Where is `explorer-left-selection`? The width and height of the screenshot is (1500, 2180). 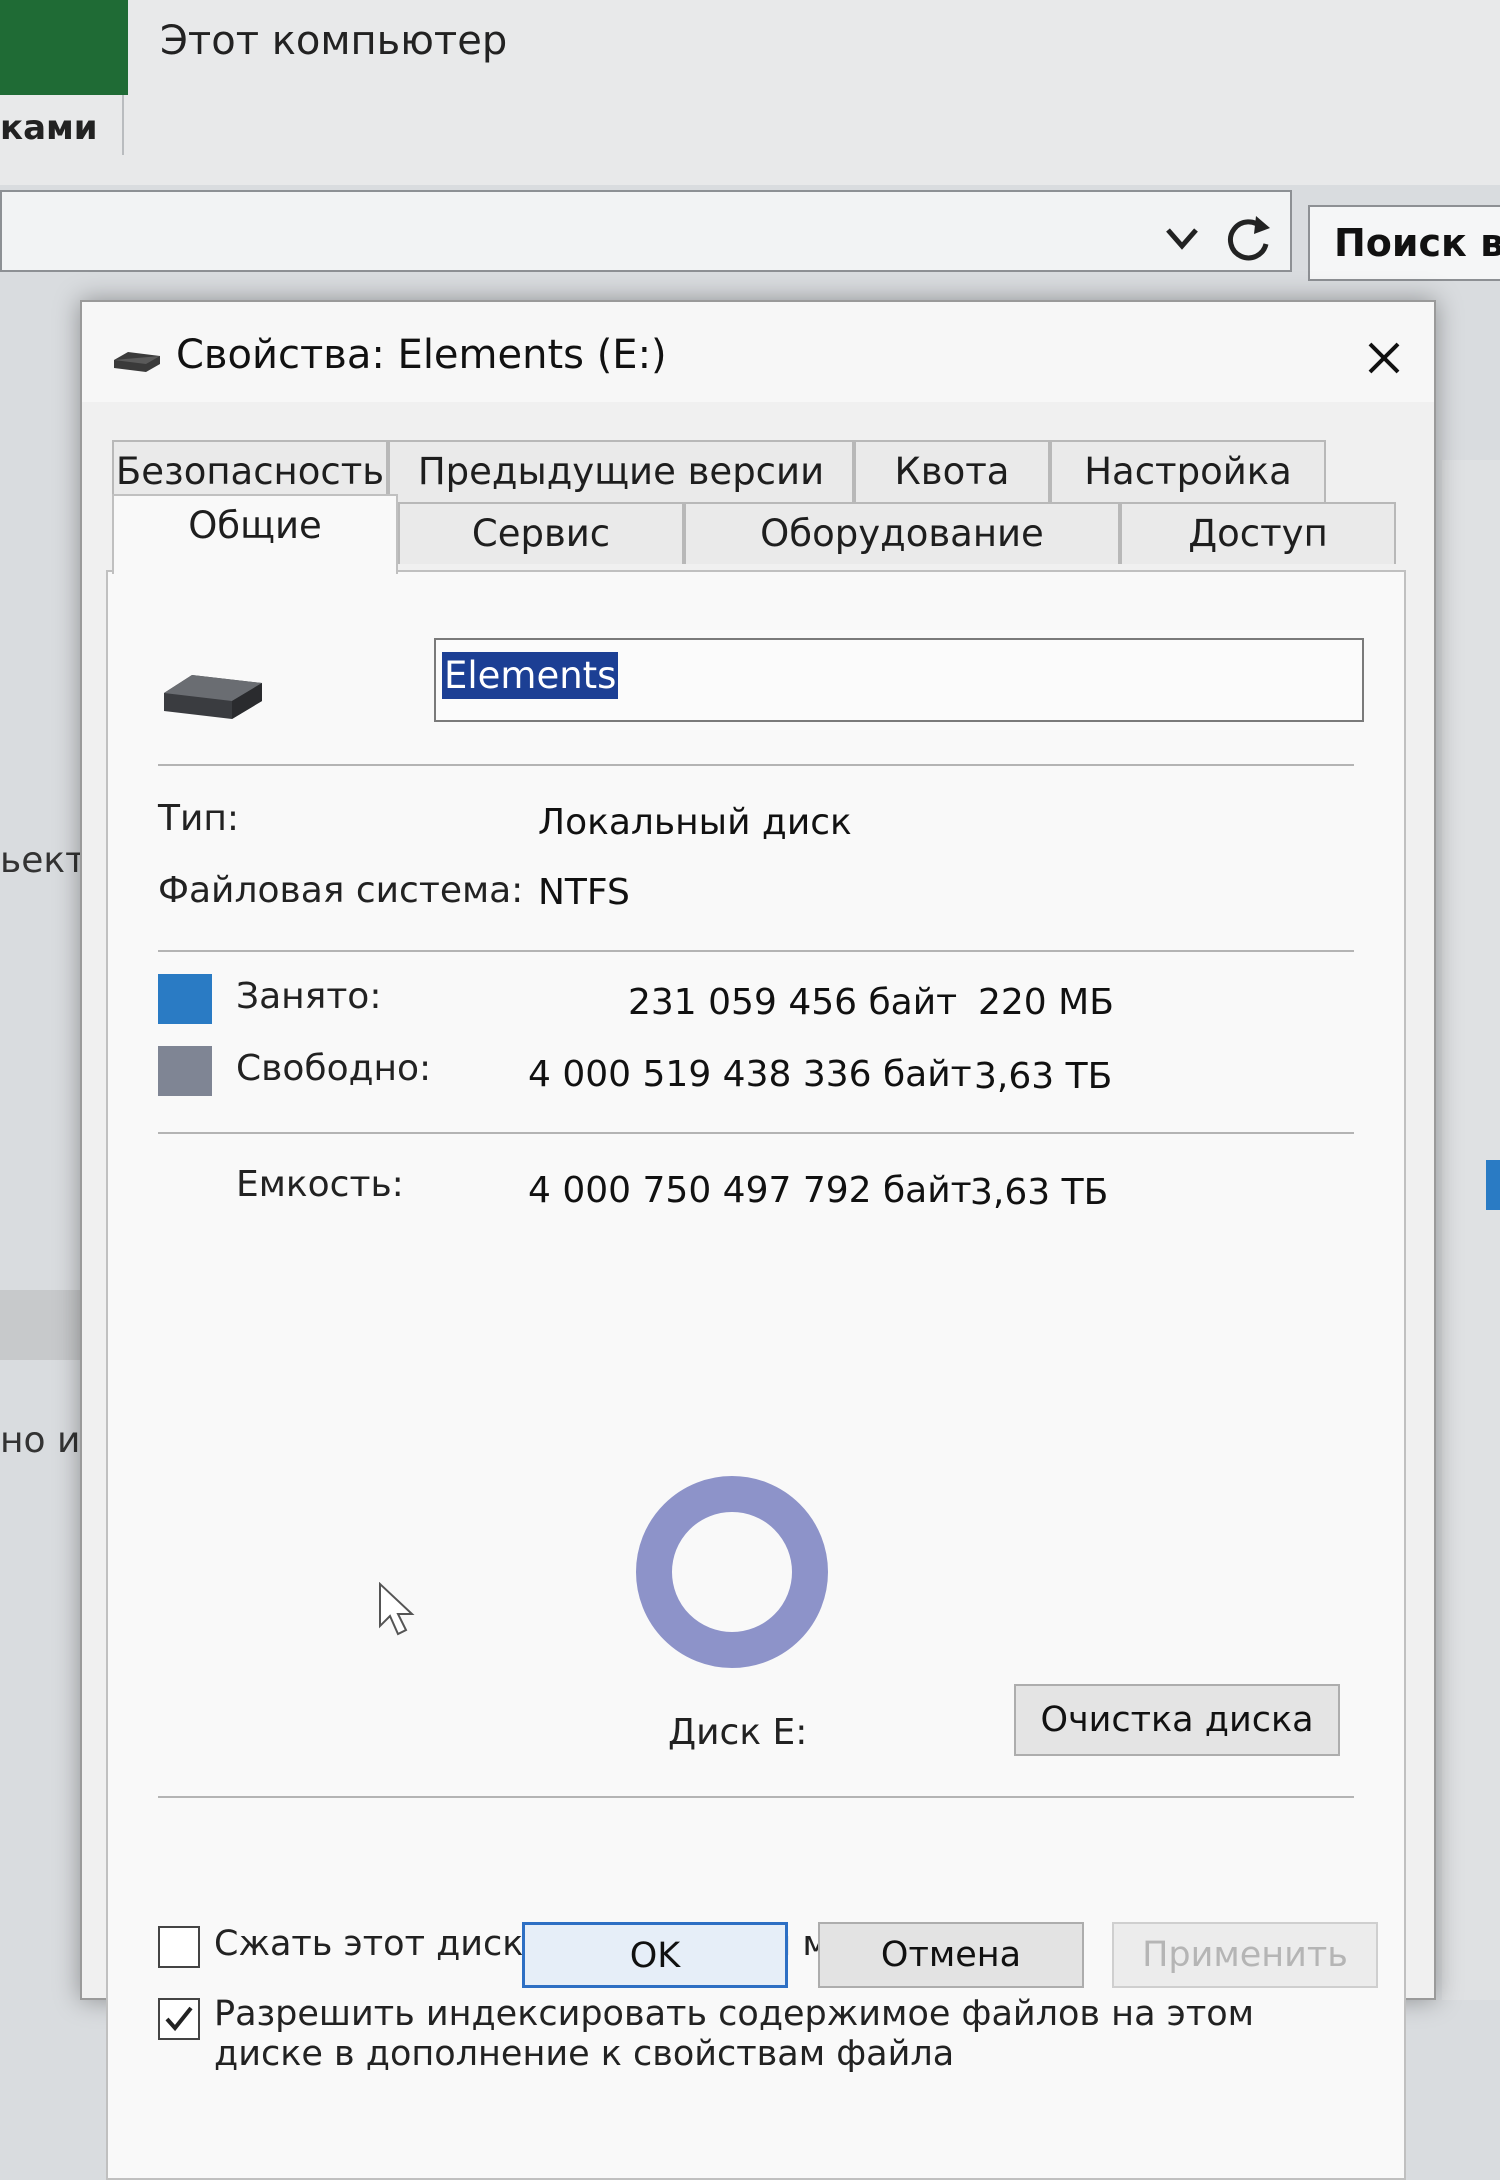
explorer-left-selection is located at coordinates (40, 1325).